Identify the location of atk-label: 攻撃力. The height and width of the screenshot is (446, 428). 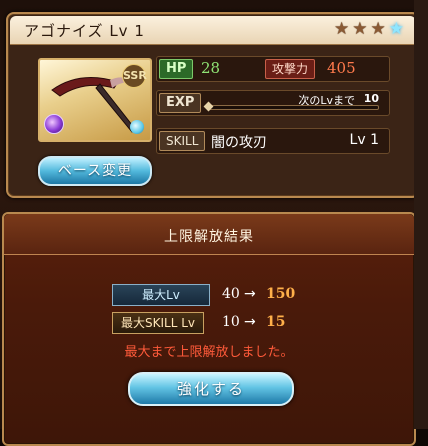
(290, 69).